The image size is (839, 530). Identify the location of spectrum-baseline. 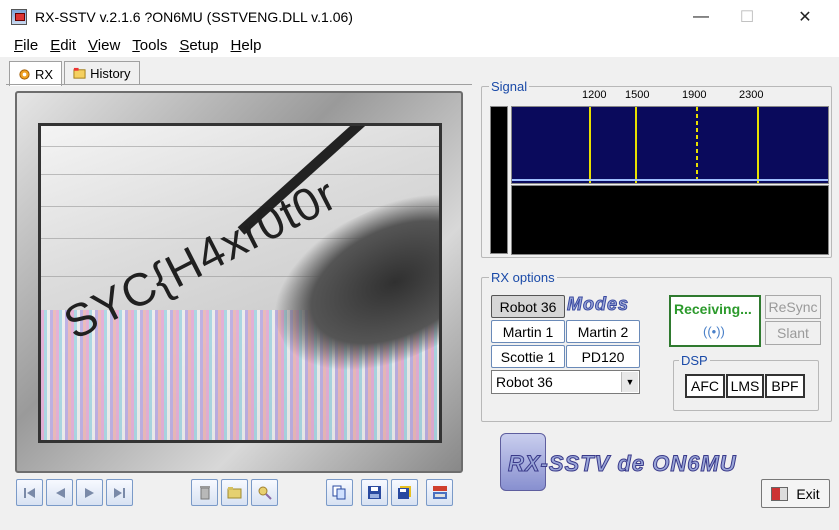
(670, 180).